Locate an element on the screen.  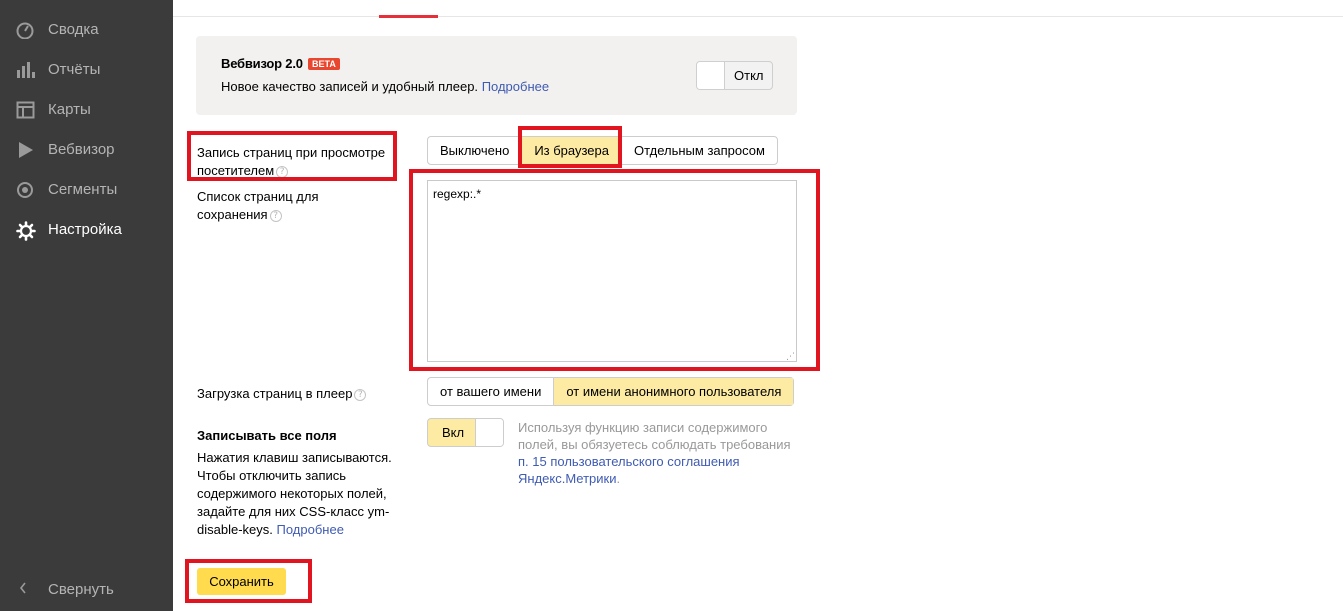
record-fields-title: Записывать все поля is located at coordinates (267, 435).